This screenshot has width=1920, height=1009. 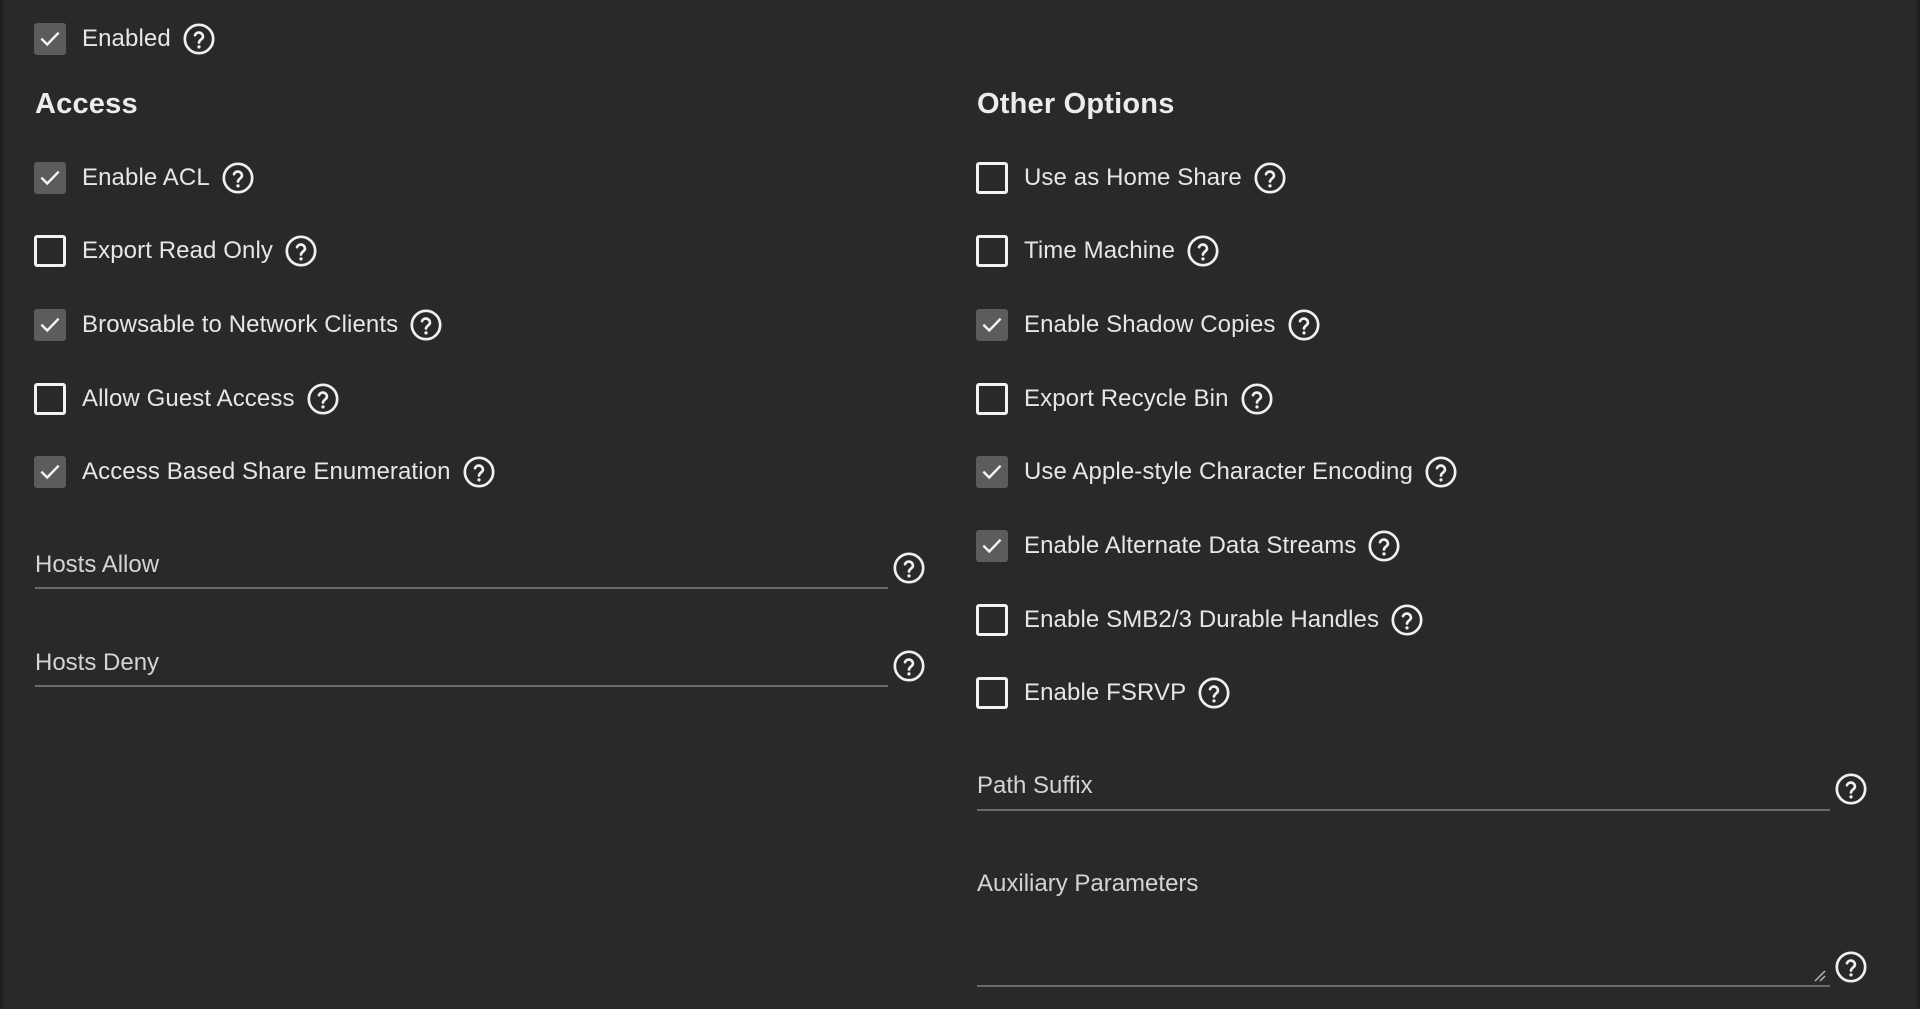 What do you see at coordinates (50, 399) in the screenshot?
I see `allow-guest-access-checkbox` at bounding box center [50, 399].